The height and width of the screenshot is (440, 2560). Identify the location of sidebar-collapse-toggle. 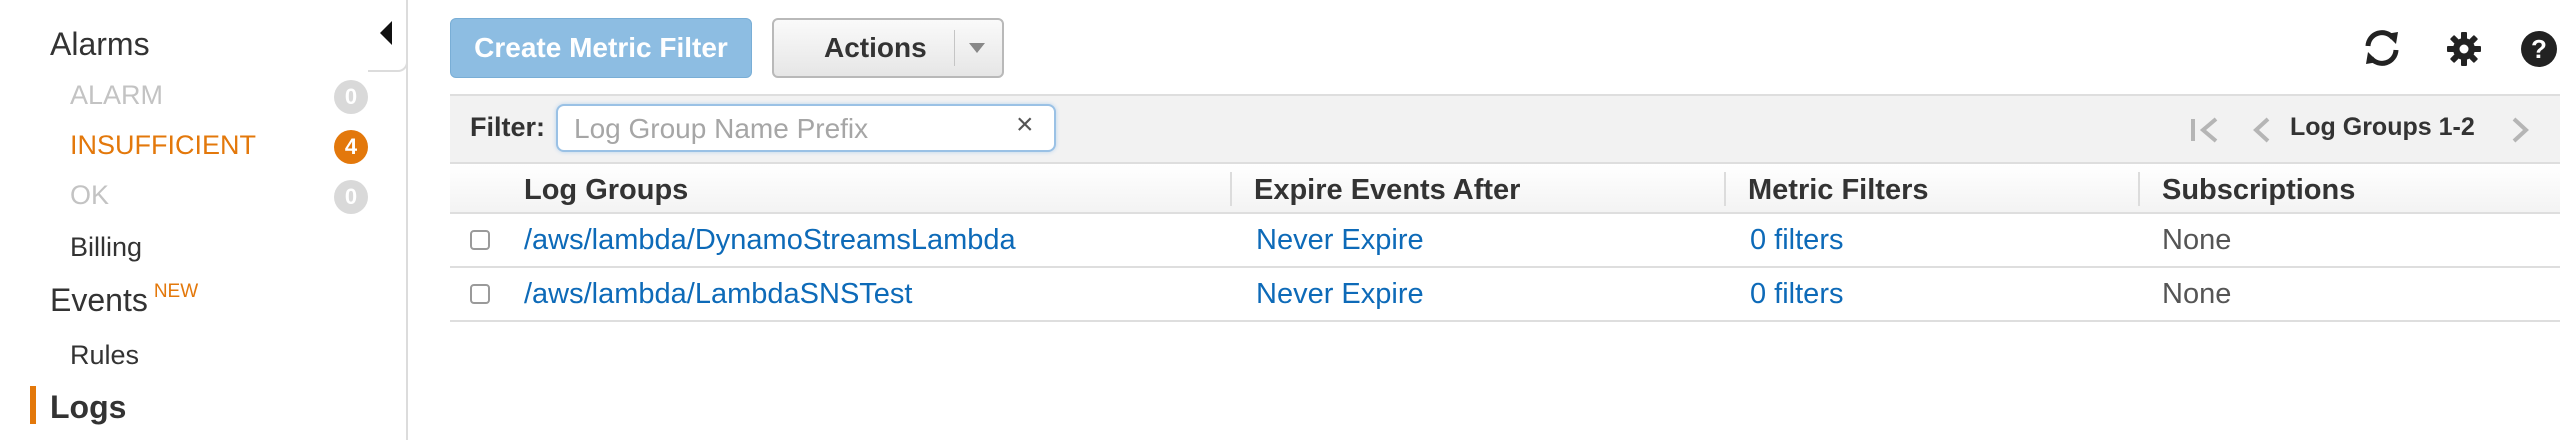
(388, 36).